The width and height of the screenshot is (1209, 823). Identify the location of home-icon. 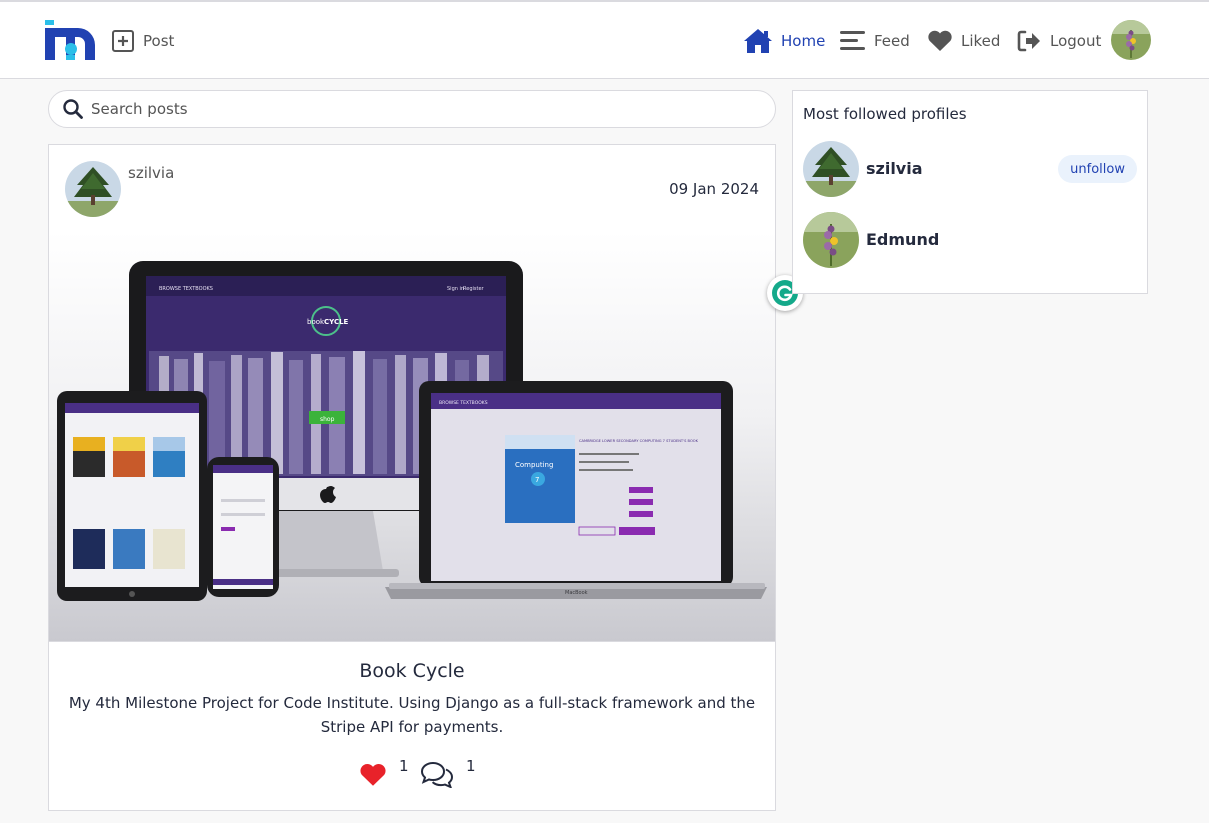
(758, 41).